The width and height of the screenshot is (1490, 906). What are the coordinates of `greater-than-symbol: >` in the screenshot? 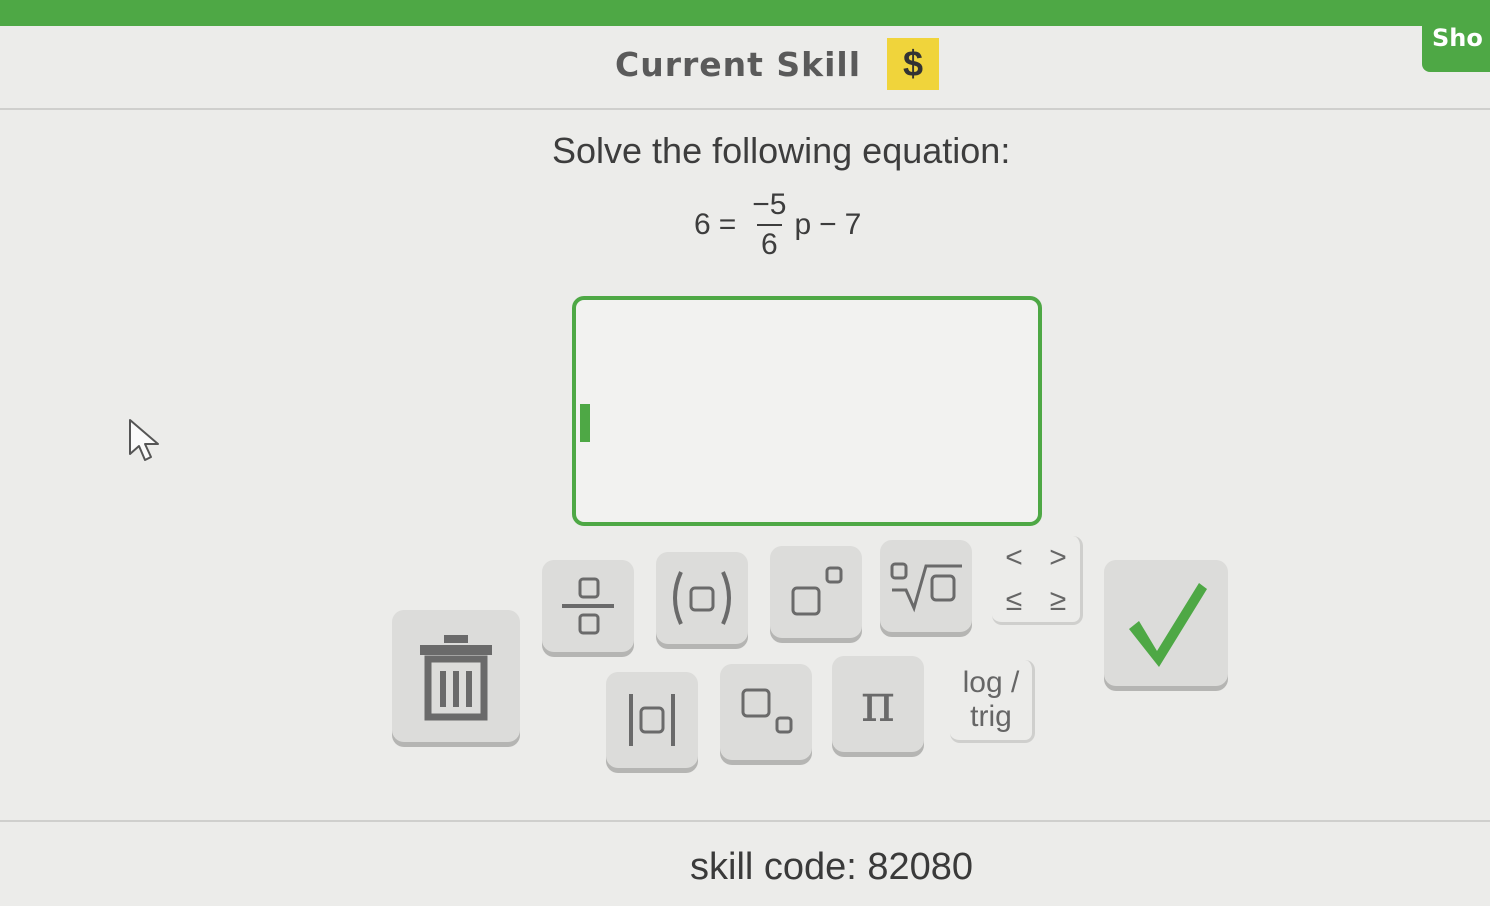 It's located at (1058, 557).